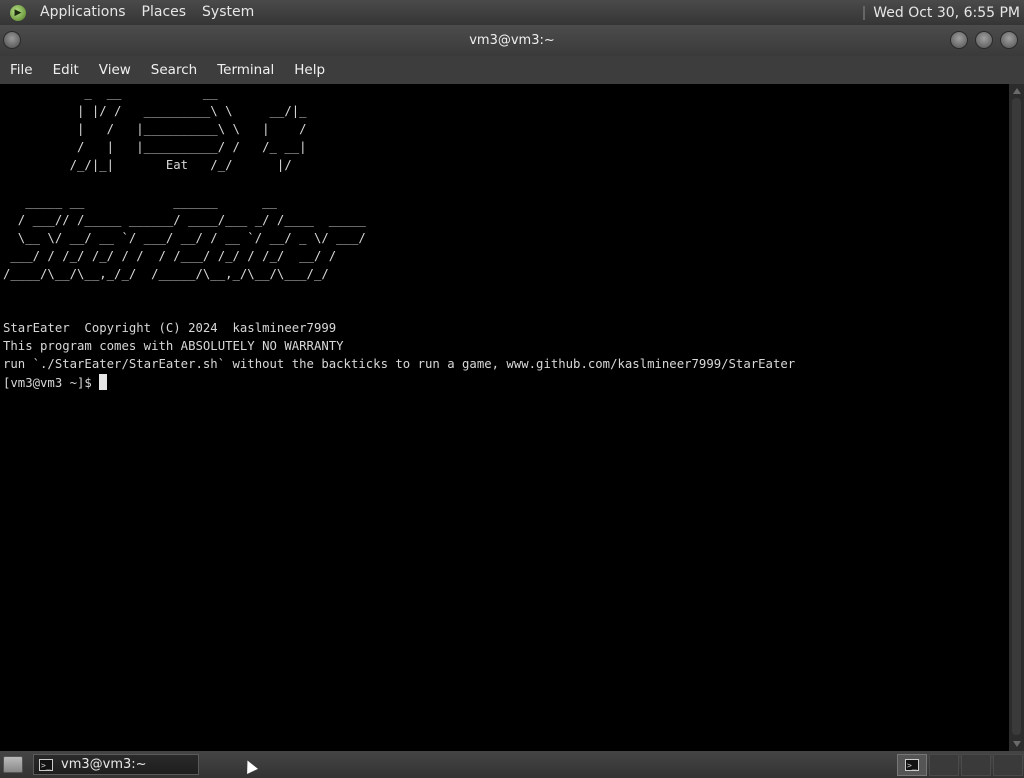 The width and height of the screenshot is (1024, 778). Describe the element at coordinates (140, 201) in the screenshot. I see `terminal-line: _____ __ ______ __` at that location.